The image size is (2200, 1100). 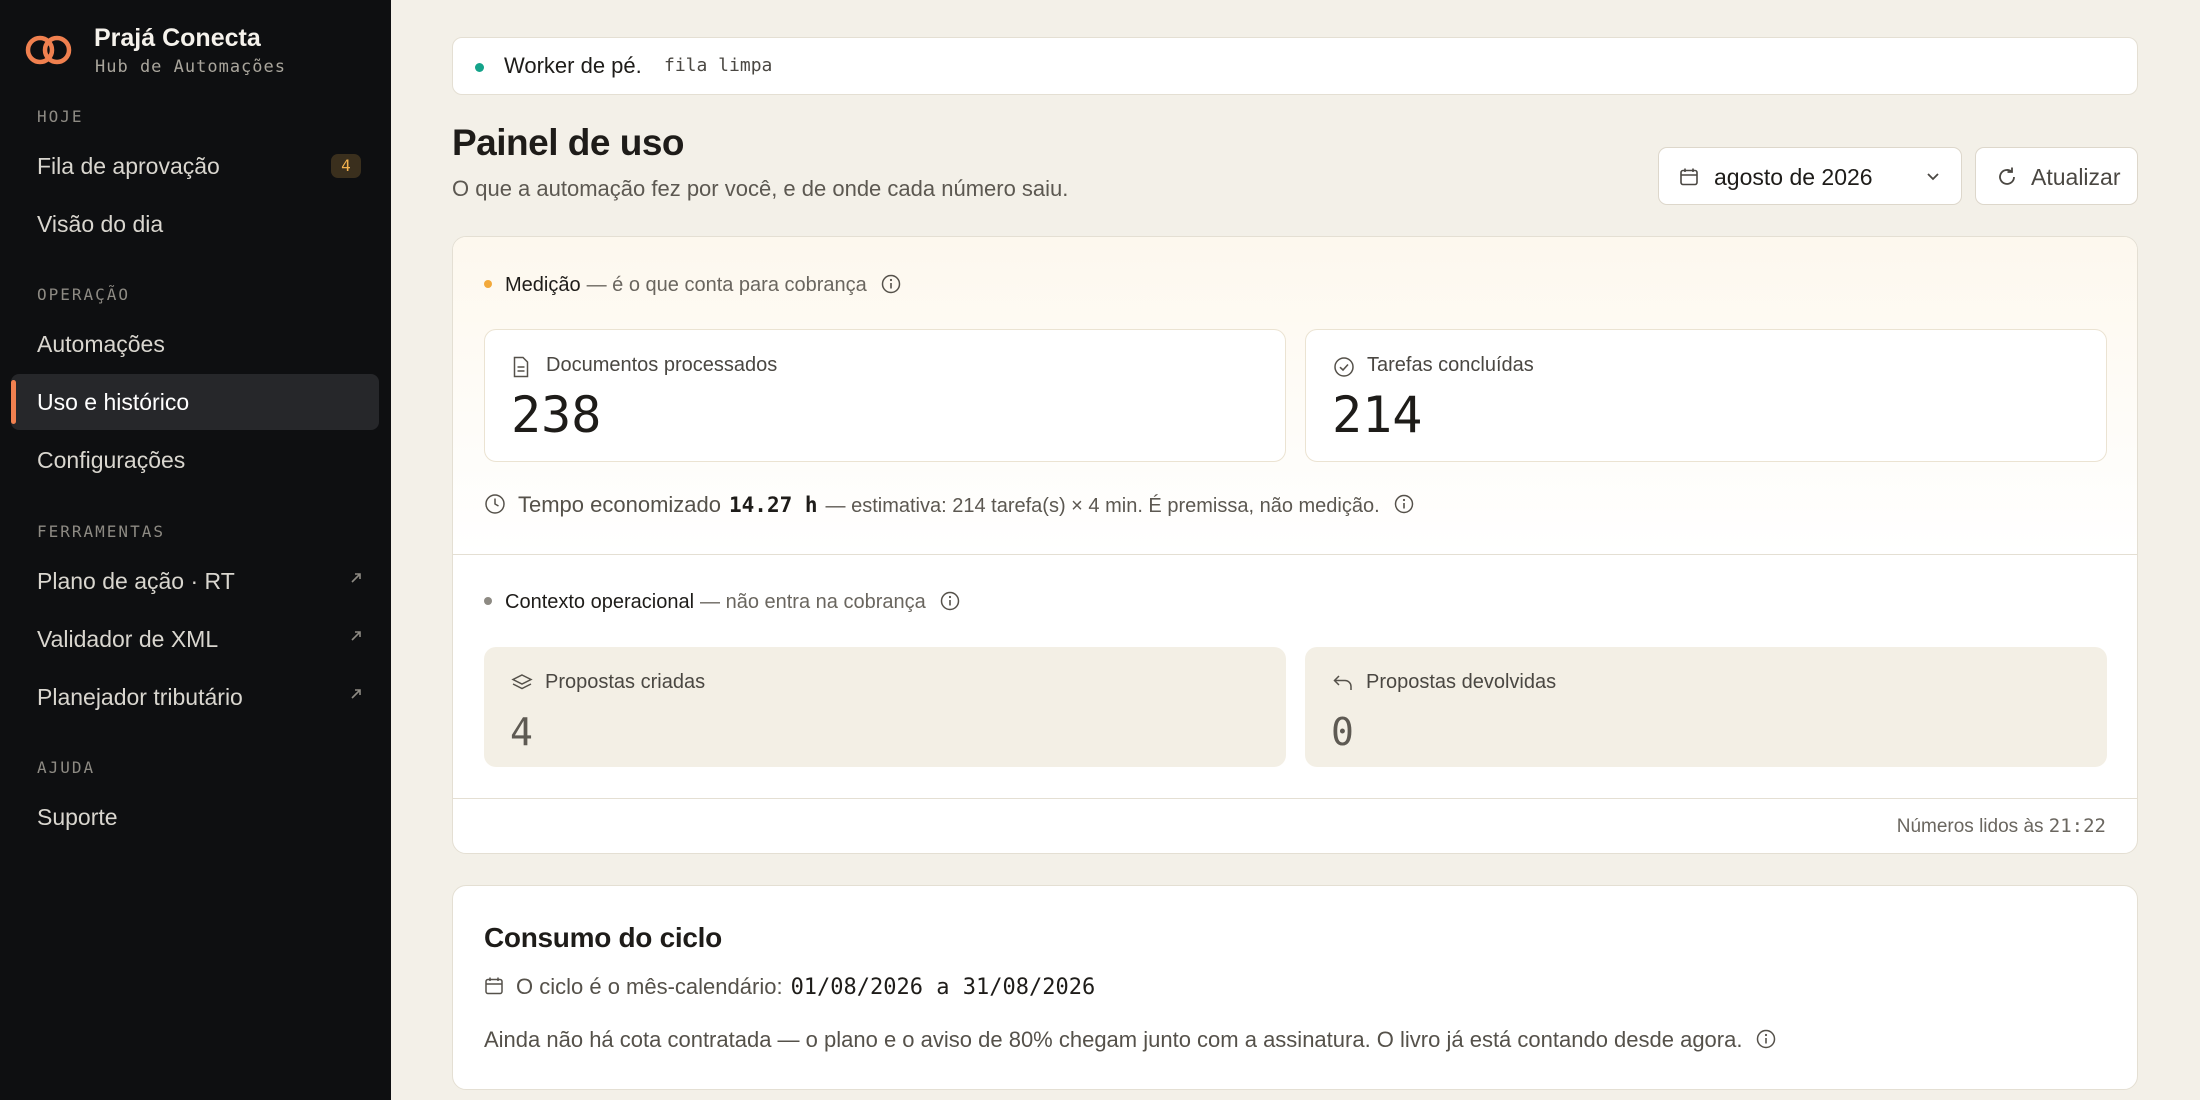 I want to click on metric-label: Propostas criadas, so click(x=625, y=682).